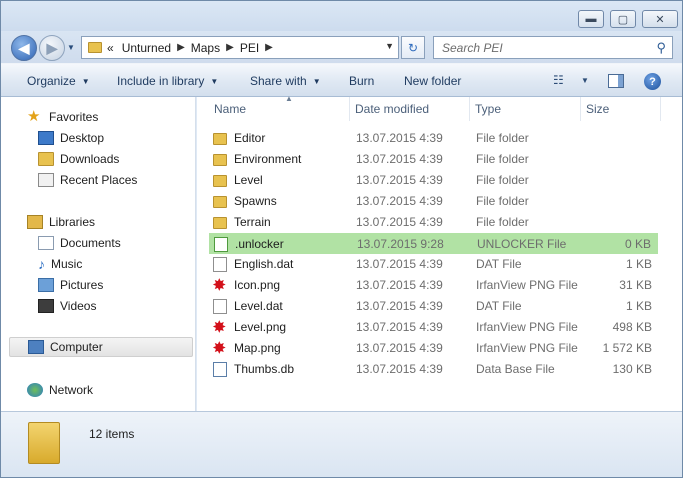  I want to click on file-name: Icon.png, so click(257, 285).